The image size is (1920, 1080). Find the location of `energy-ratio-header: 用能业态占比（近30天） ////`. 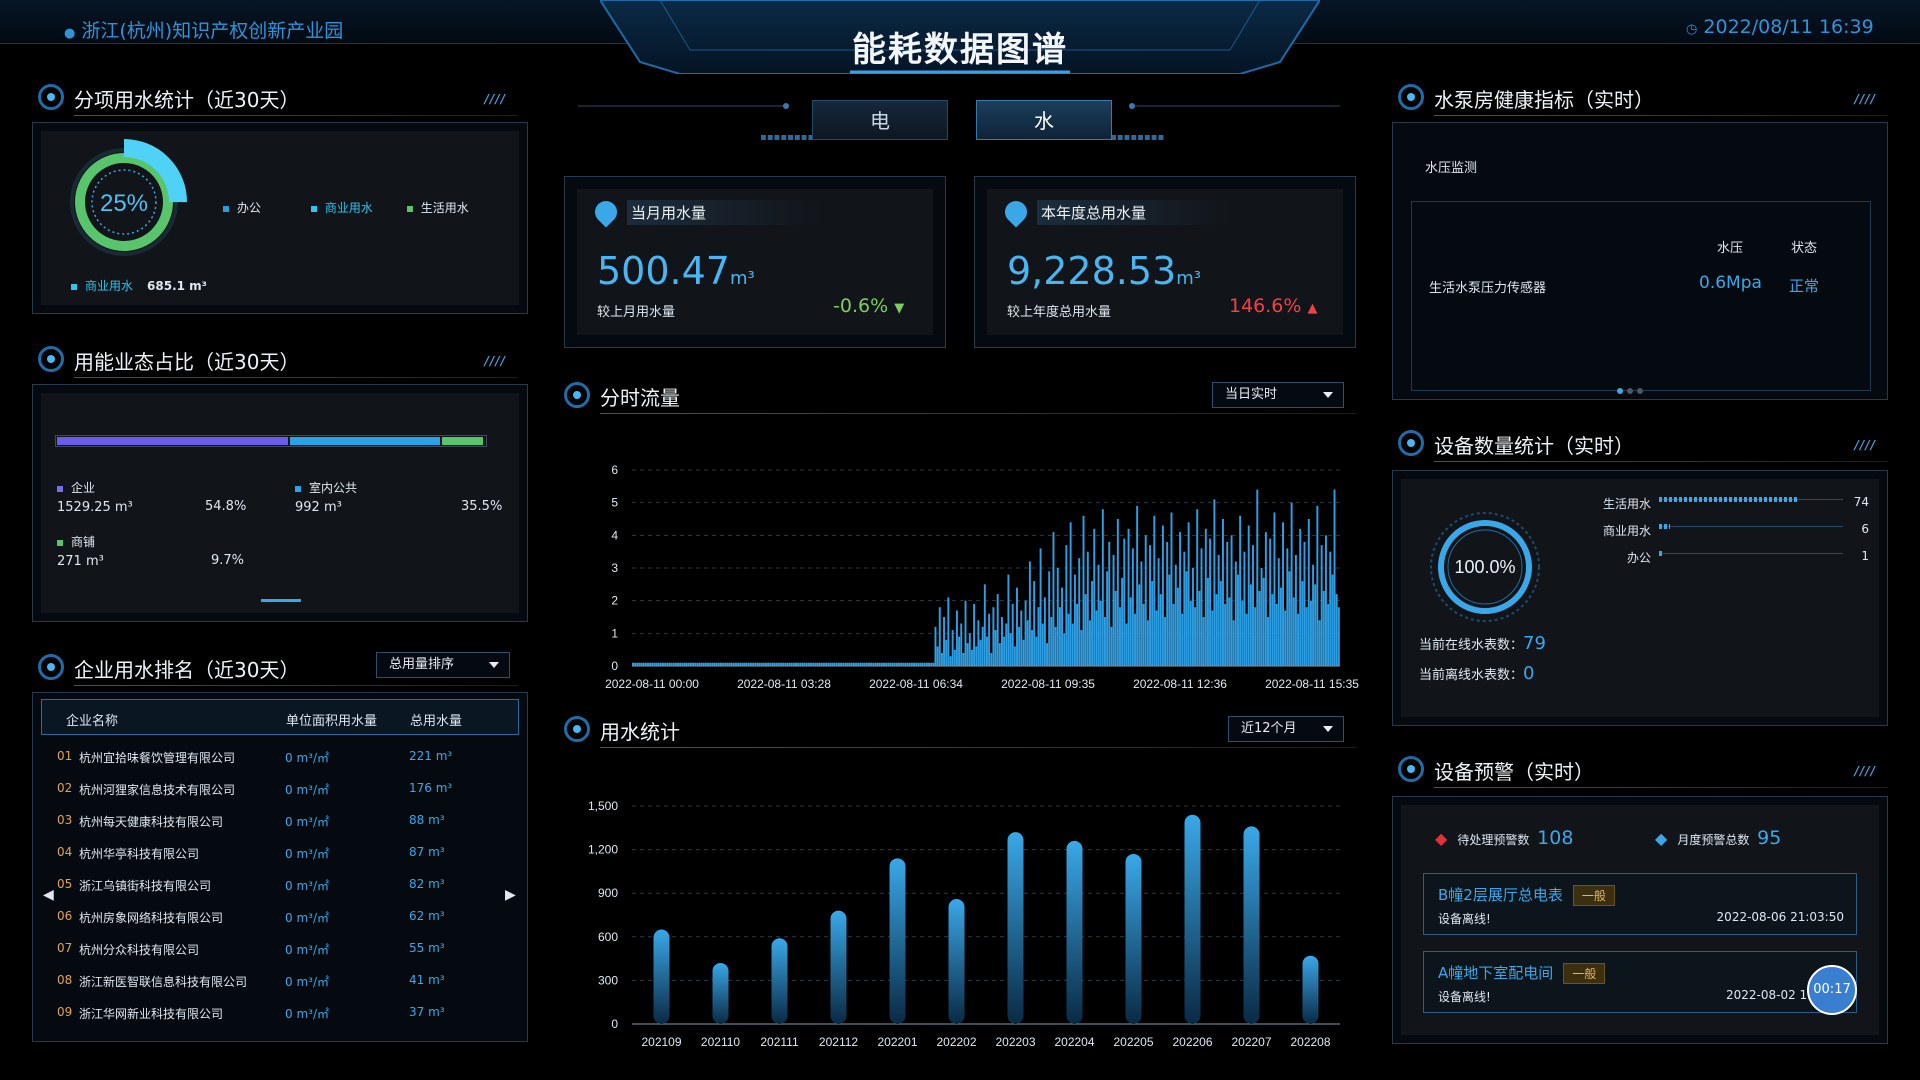

energy-ratio-header: 用能业态占比（近30天） //// is located at coordinates (278, 362).